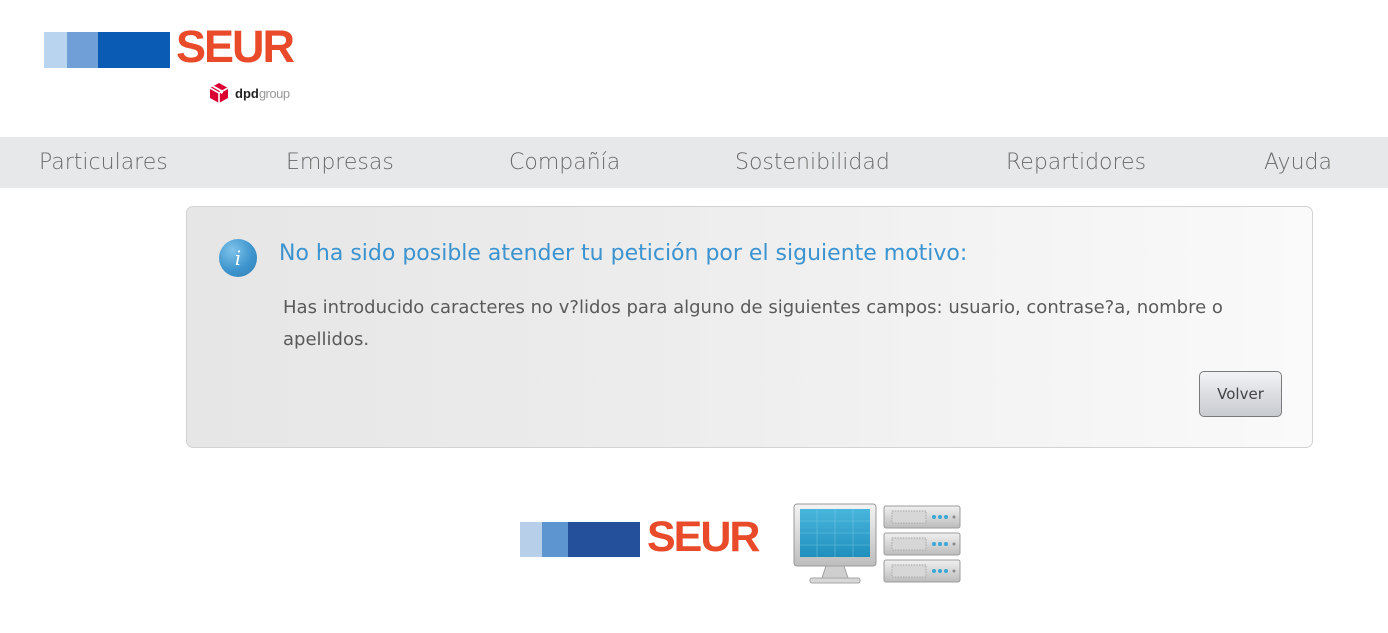 The height and width of the screenshot is (633, 1388). What do you see at coordinates (1240, 394) in the screenshot?
I see `back-button: Volver` at bounding box center [1240, 394].